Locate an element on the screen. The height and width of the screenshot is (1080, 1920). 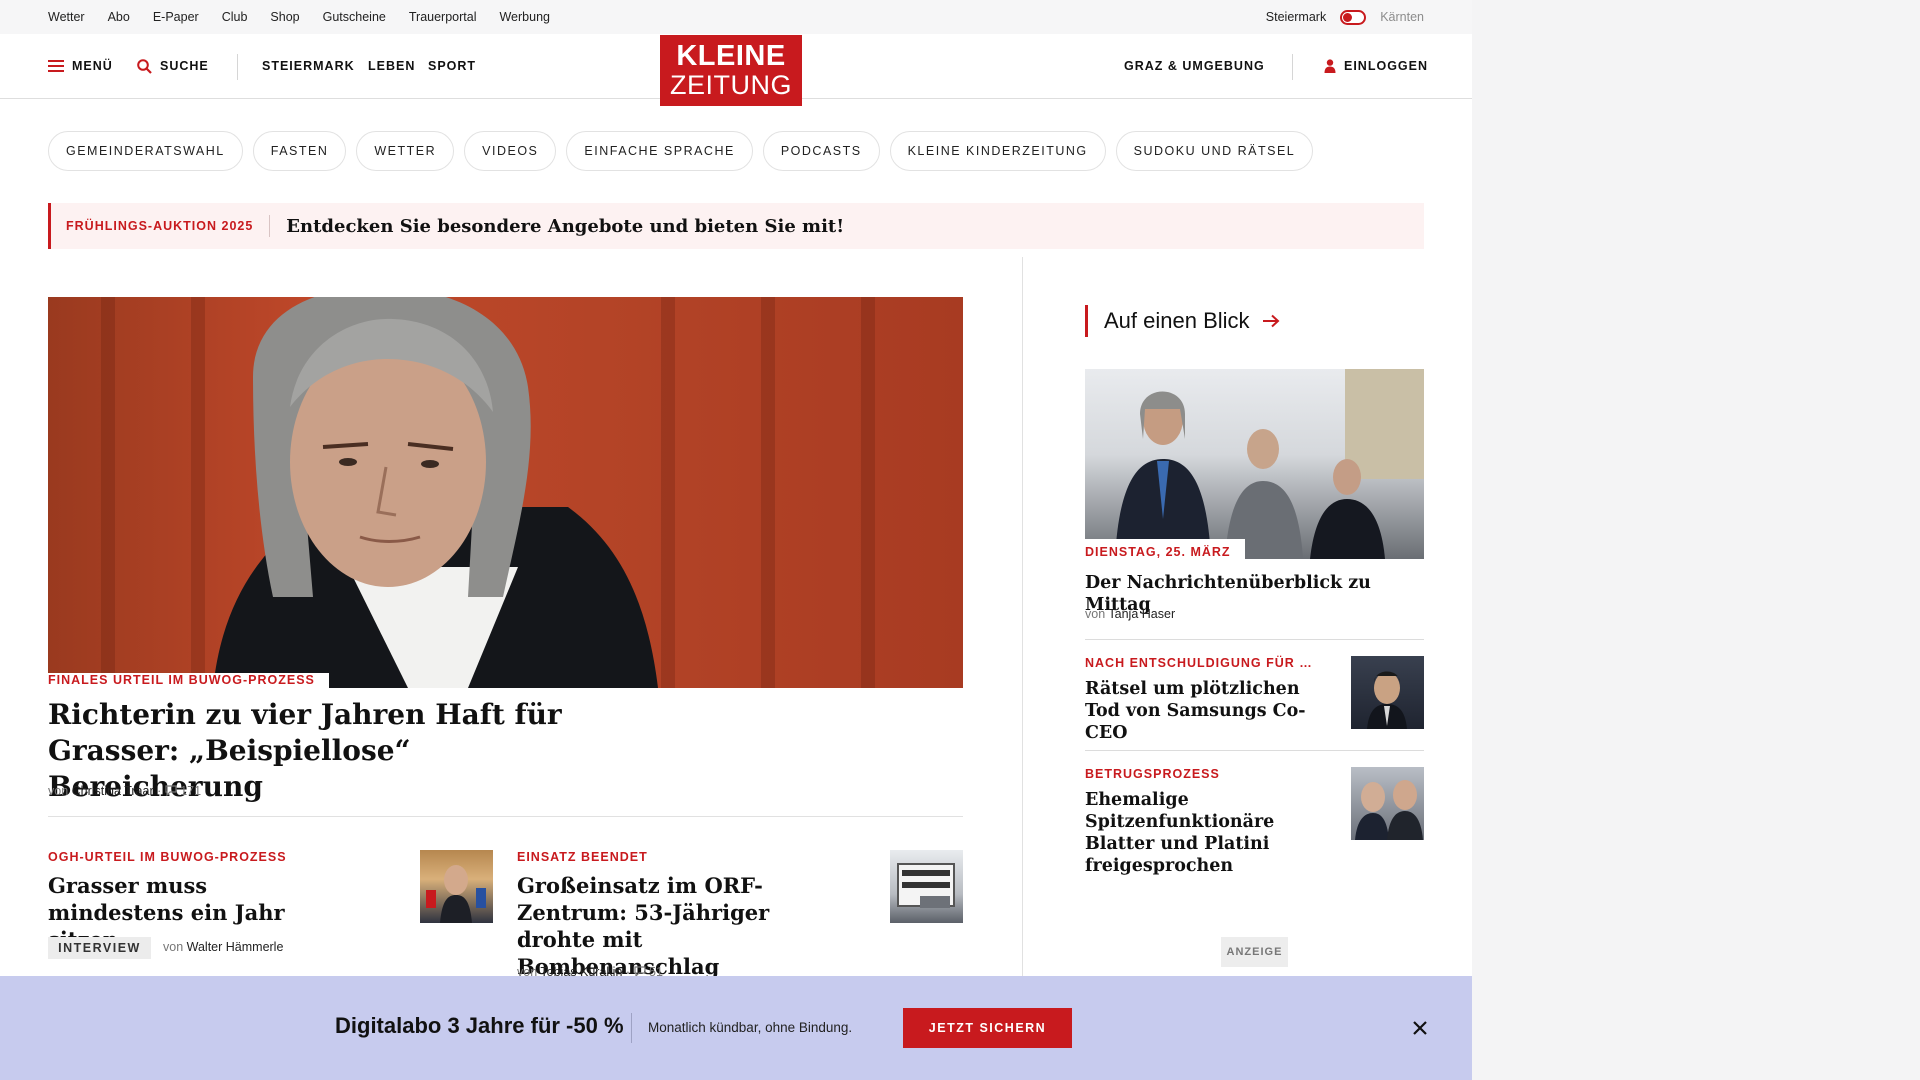
banner-divider is located at coordinates (631, 1028).